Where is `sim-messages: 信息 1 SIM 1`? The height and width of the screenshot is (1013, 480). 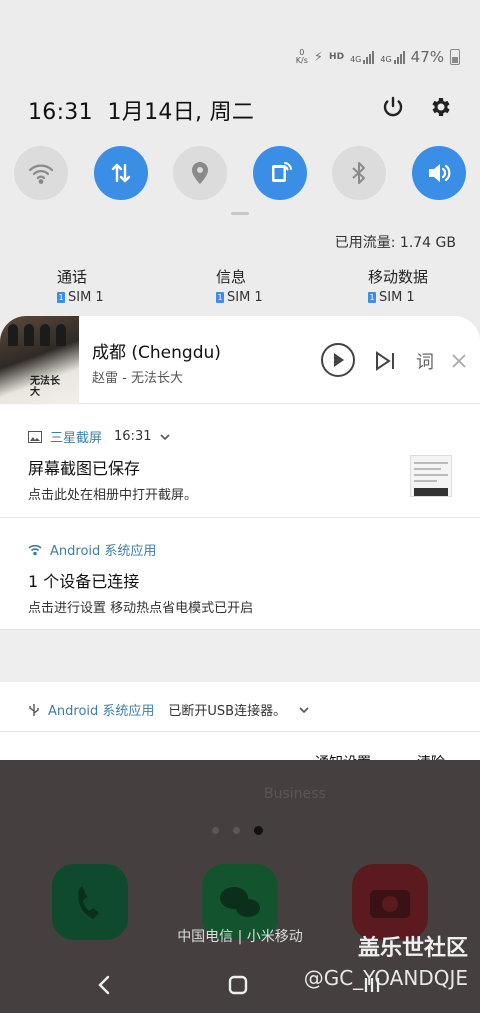
sim-messages: 信息 1 SIM 1 is located at coordinates (239, 285).